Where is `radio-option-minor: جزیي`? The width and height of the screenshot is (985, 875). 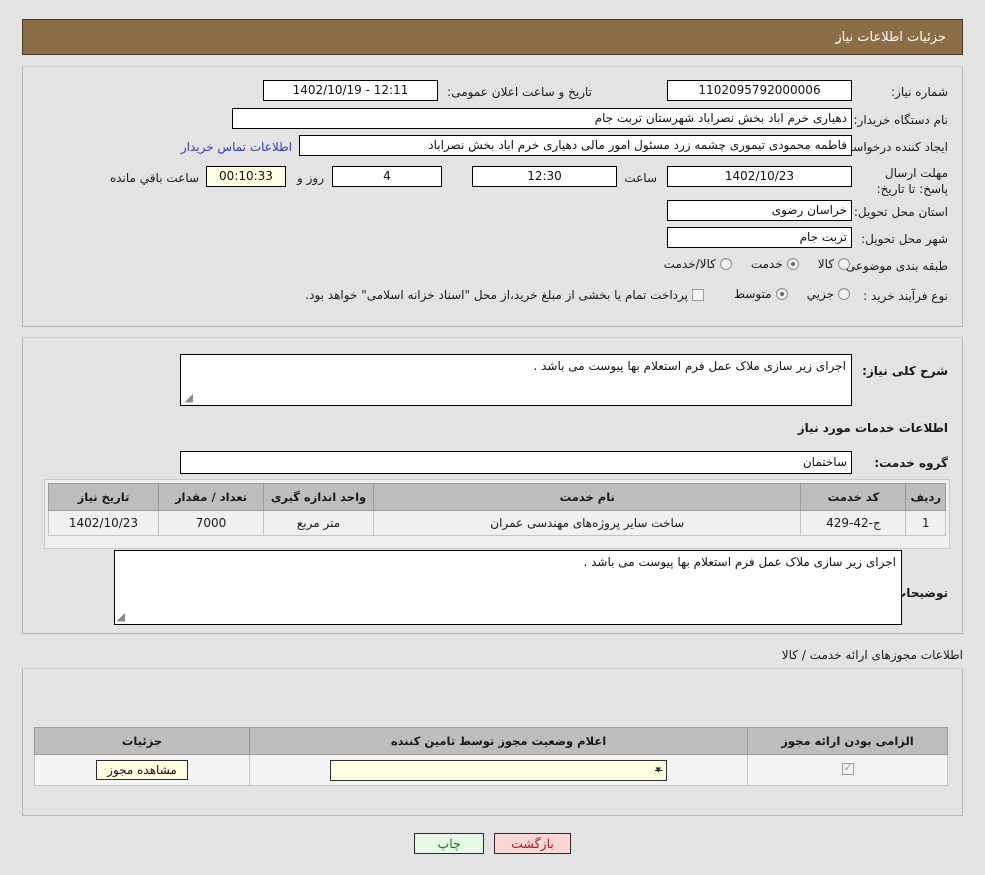 radio-option-minor: جزیي is located at coordinates (828, 294).